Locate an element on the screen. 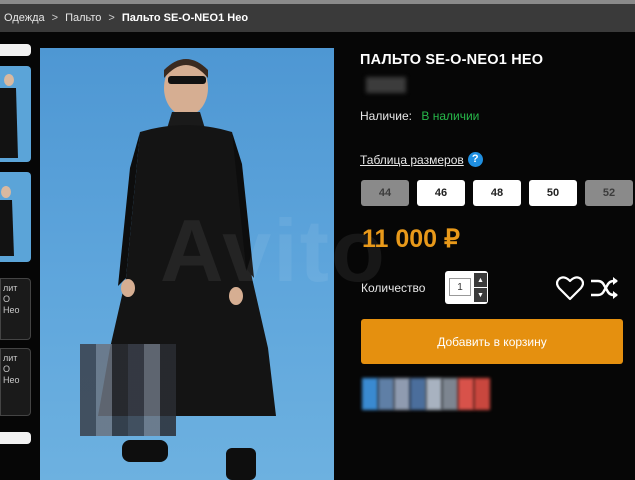 This screenshot has width=635, height=480. availability-row: Наличие: В наличии is located at coordinates (419, 116).